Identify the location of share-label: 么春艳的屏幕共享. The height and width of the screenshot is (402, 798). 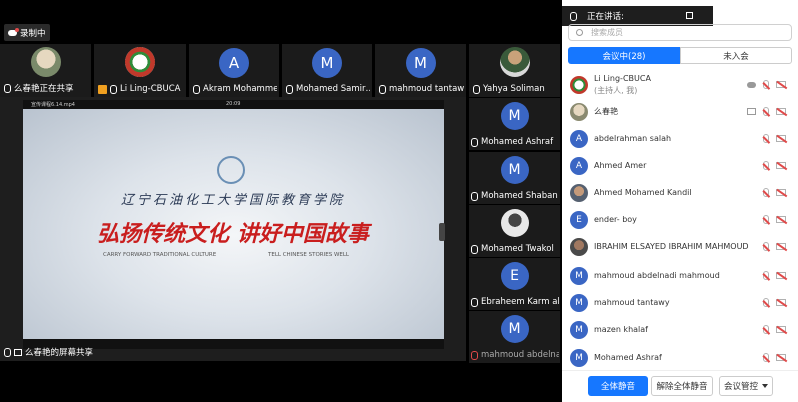
(59, 353).